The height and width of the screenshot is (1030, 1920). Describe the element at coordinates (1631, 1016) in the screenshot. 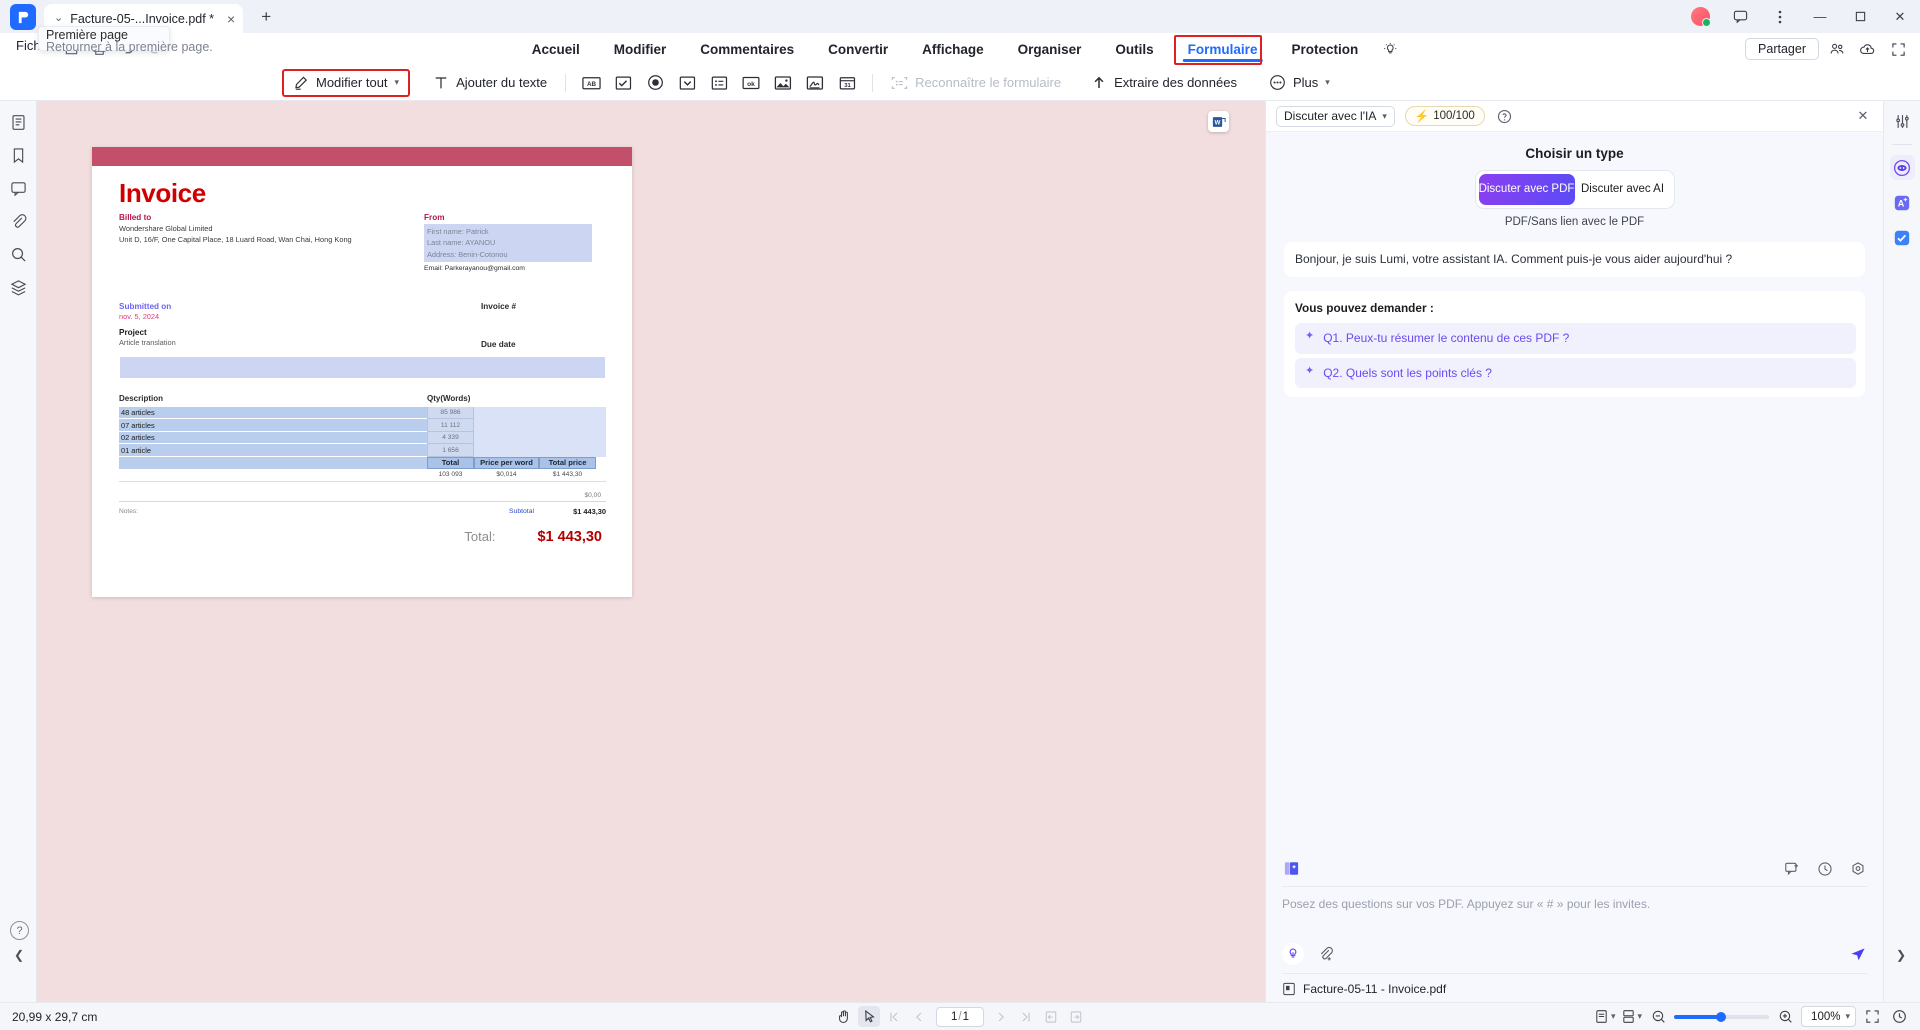

I see `scroll-mode-select: ▾` at that location.